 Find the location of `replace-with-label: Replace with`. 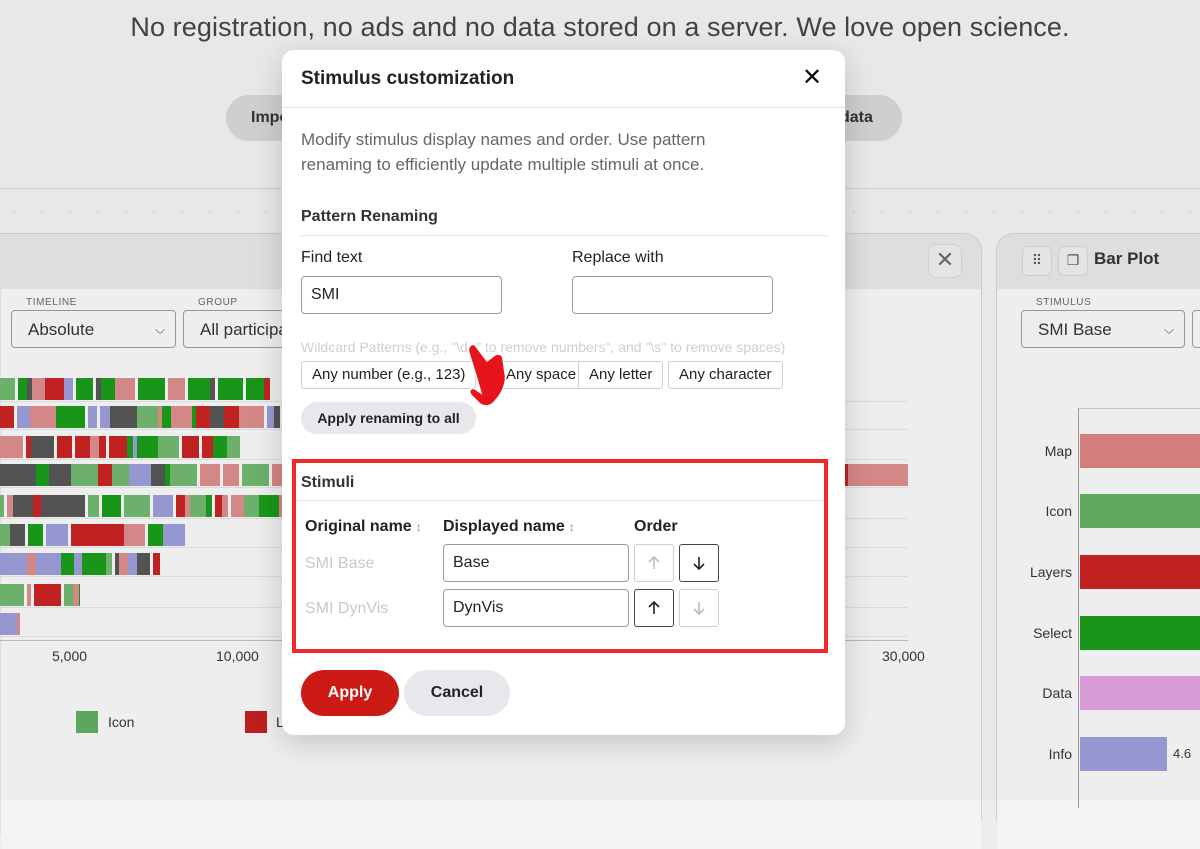

replace-with-label: Replace with is located at coordinates (618, 257).